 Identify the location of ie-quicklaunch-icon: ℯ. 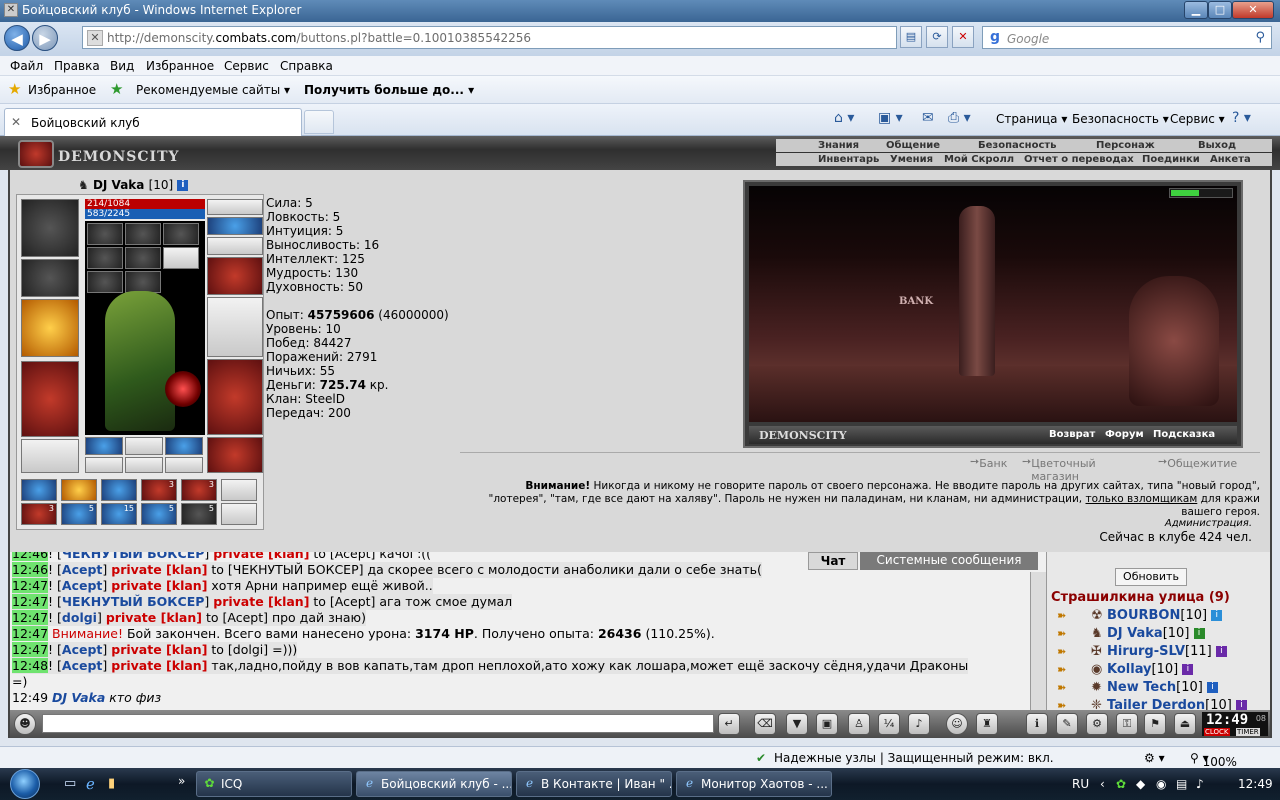
(90, 784).